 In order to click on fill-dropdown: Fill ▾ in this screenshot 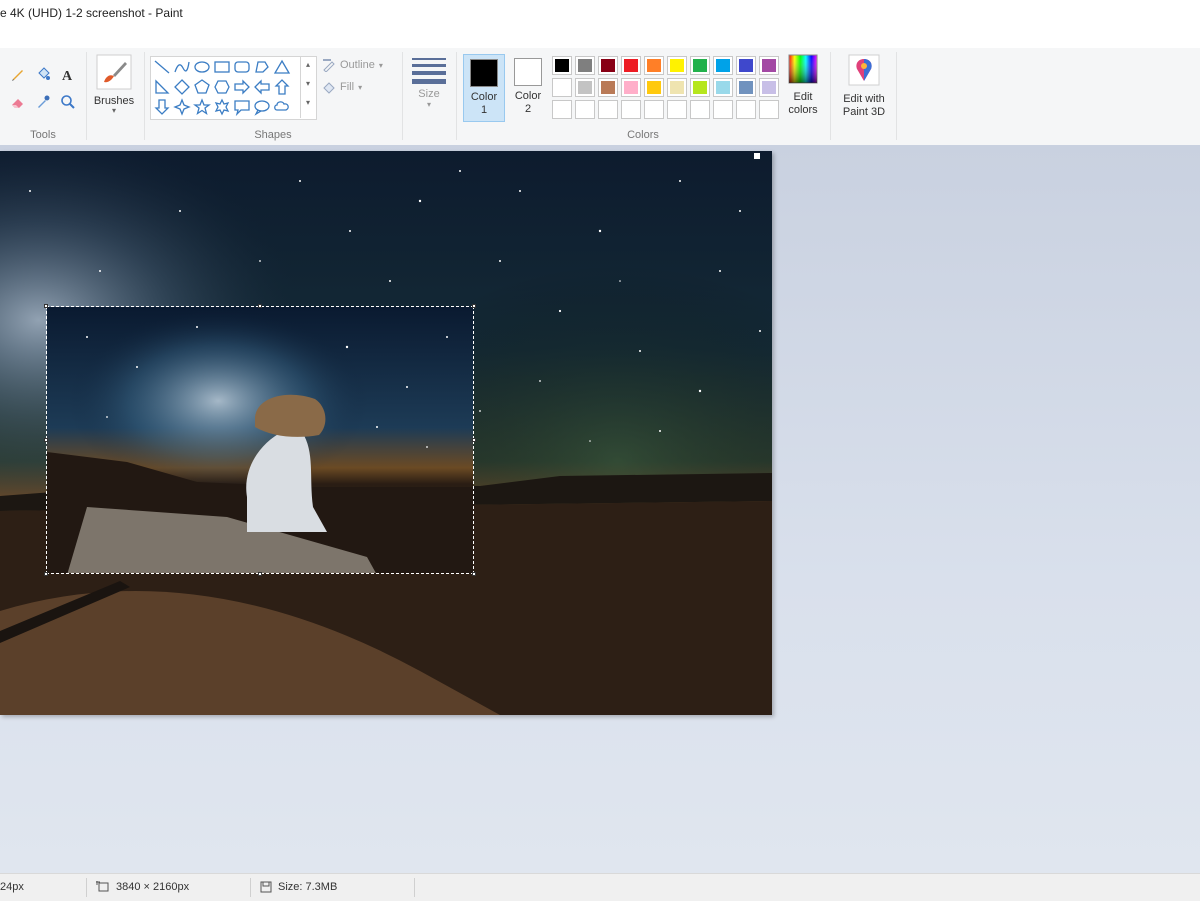, I will do `click(342, 87)`.